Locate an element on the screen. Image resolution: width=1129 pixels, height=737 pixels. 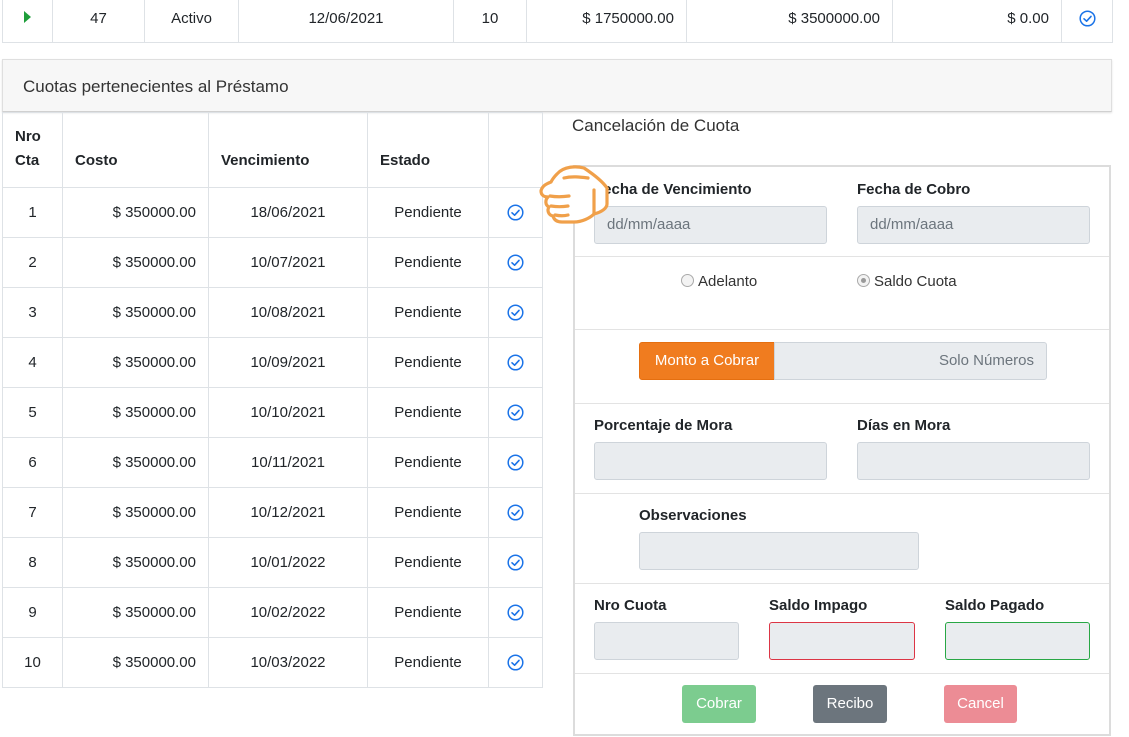
table-row: 8 $ 350000.00 10/01/2022 Pendiente is located at coordinates (272, 562).